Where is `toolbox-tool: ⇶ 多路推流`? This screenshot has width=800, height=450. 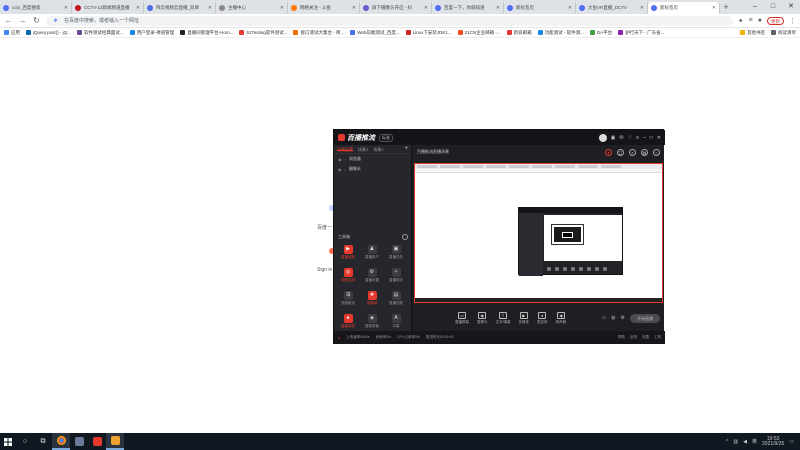 toolbox-tool: ⇶ 多路推流 is located at coordinates (348, 301).